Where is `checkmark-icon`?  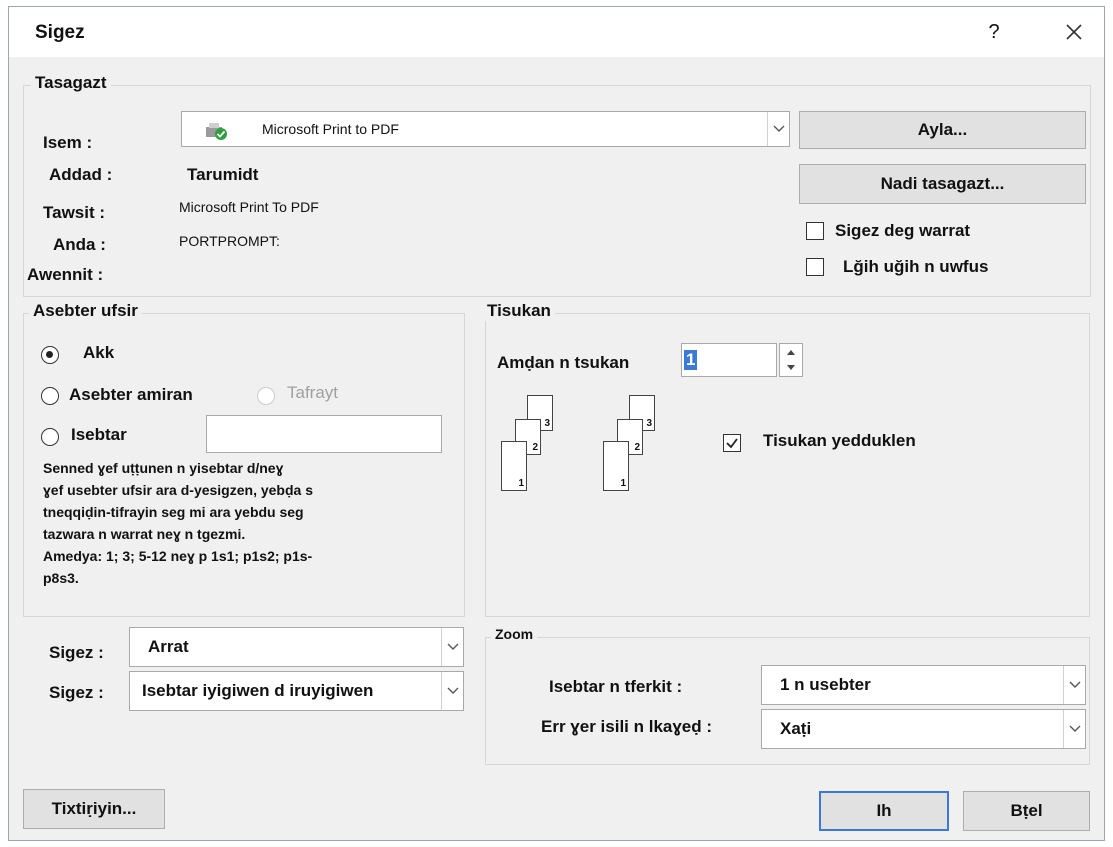
checkmark-icon is located at coordinates (732, 443).